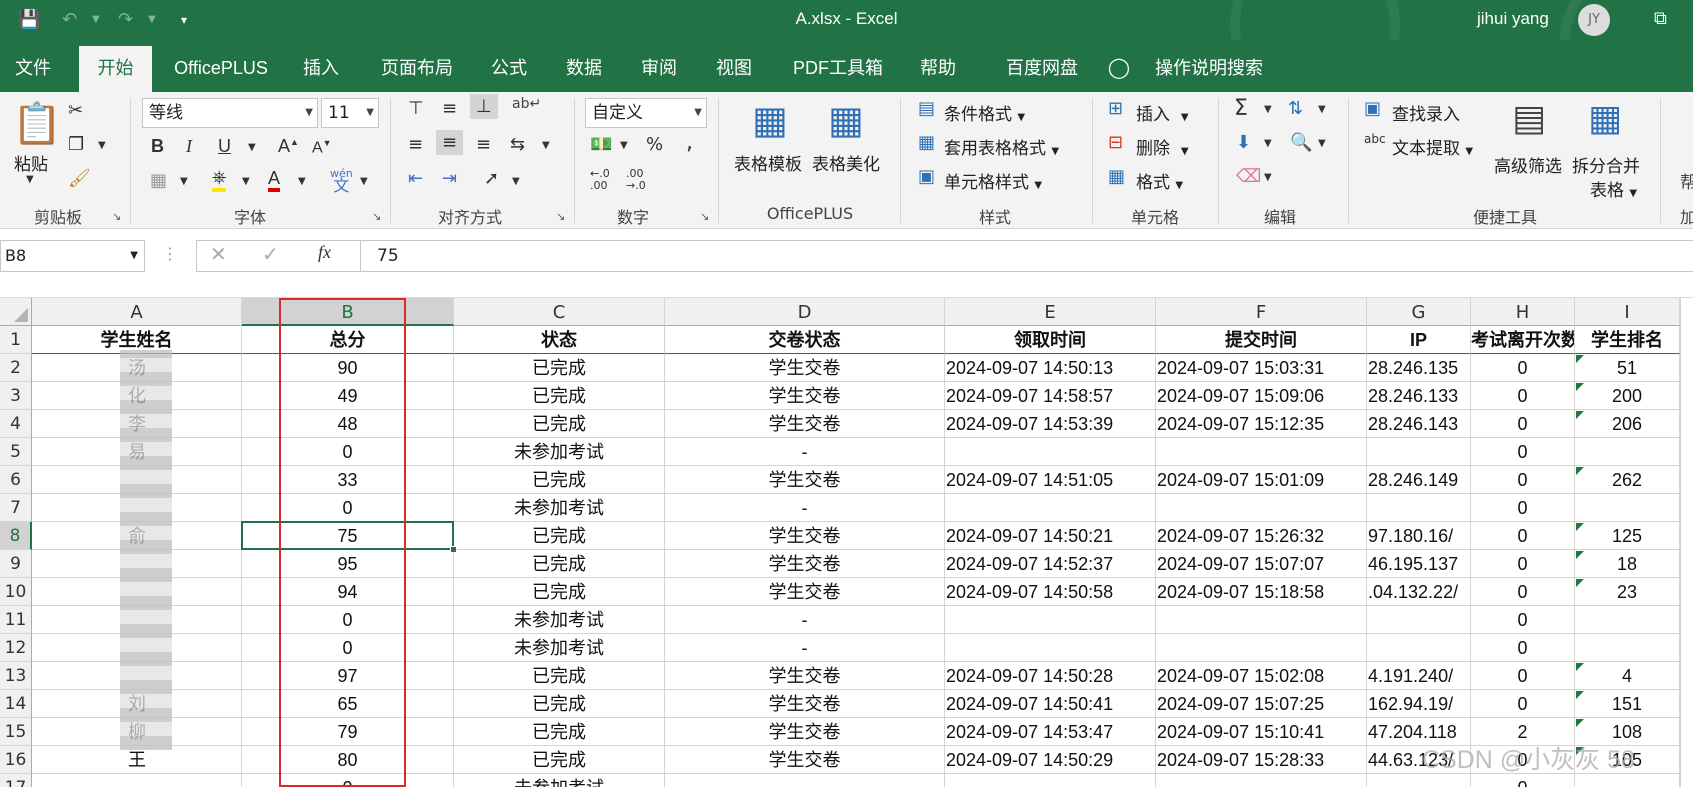  What do you see at coordinates (376, 216) in the screenshot?
I see `font-launcher-icon: ↘` at bounding box center [376, 216].